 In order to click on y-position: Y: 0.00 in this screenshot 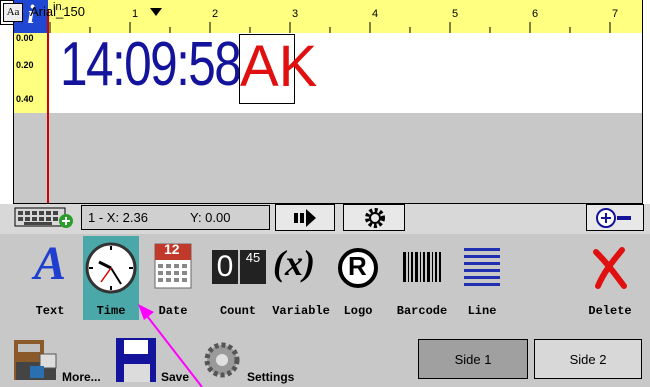, I will do `click(210, 217)`.